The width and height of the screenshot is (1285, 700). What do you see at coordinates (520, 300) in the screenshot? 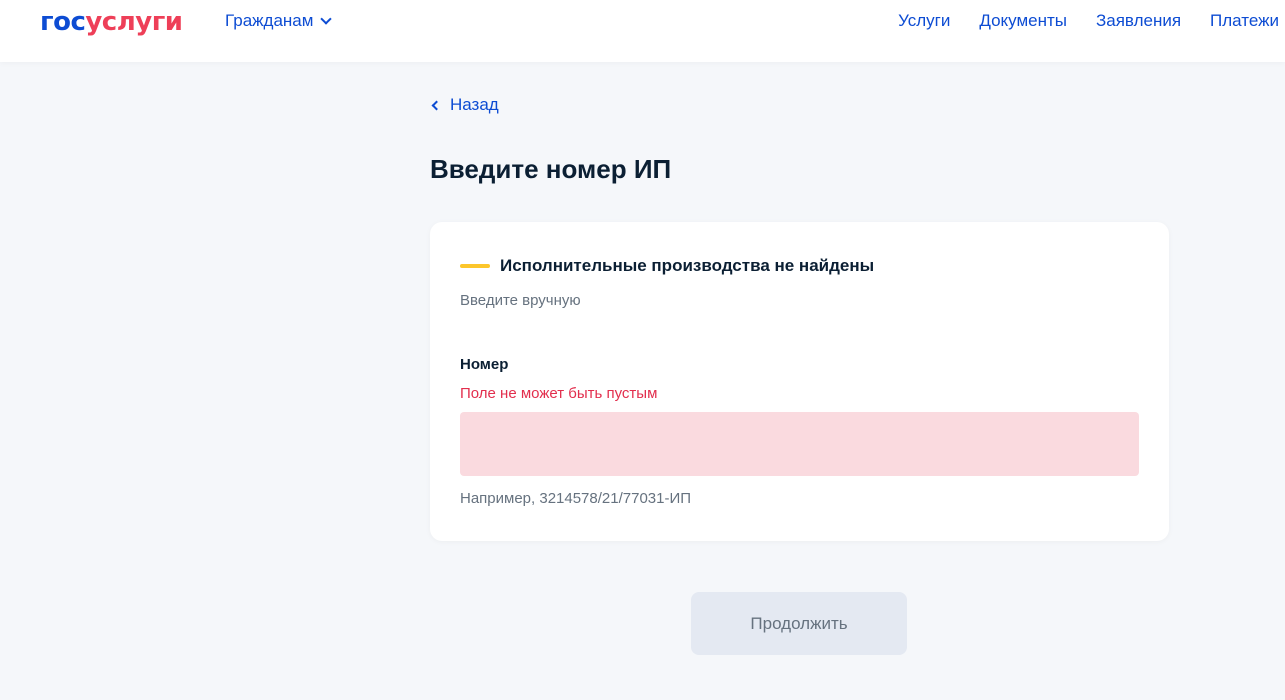
I see `alert-subtitle: Введите вручную` at bounding box center [520, 300].